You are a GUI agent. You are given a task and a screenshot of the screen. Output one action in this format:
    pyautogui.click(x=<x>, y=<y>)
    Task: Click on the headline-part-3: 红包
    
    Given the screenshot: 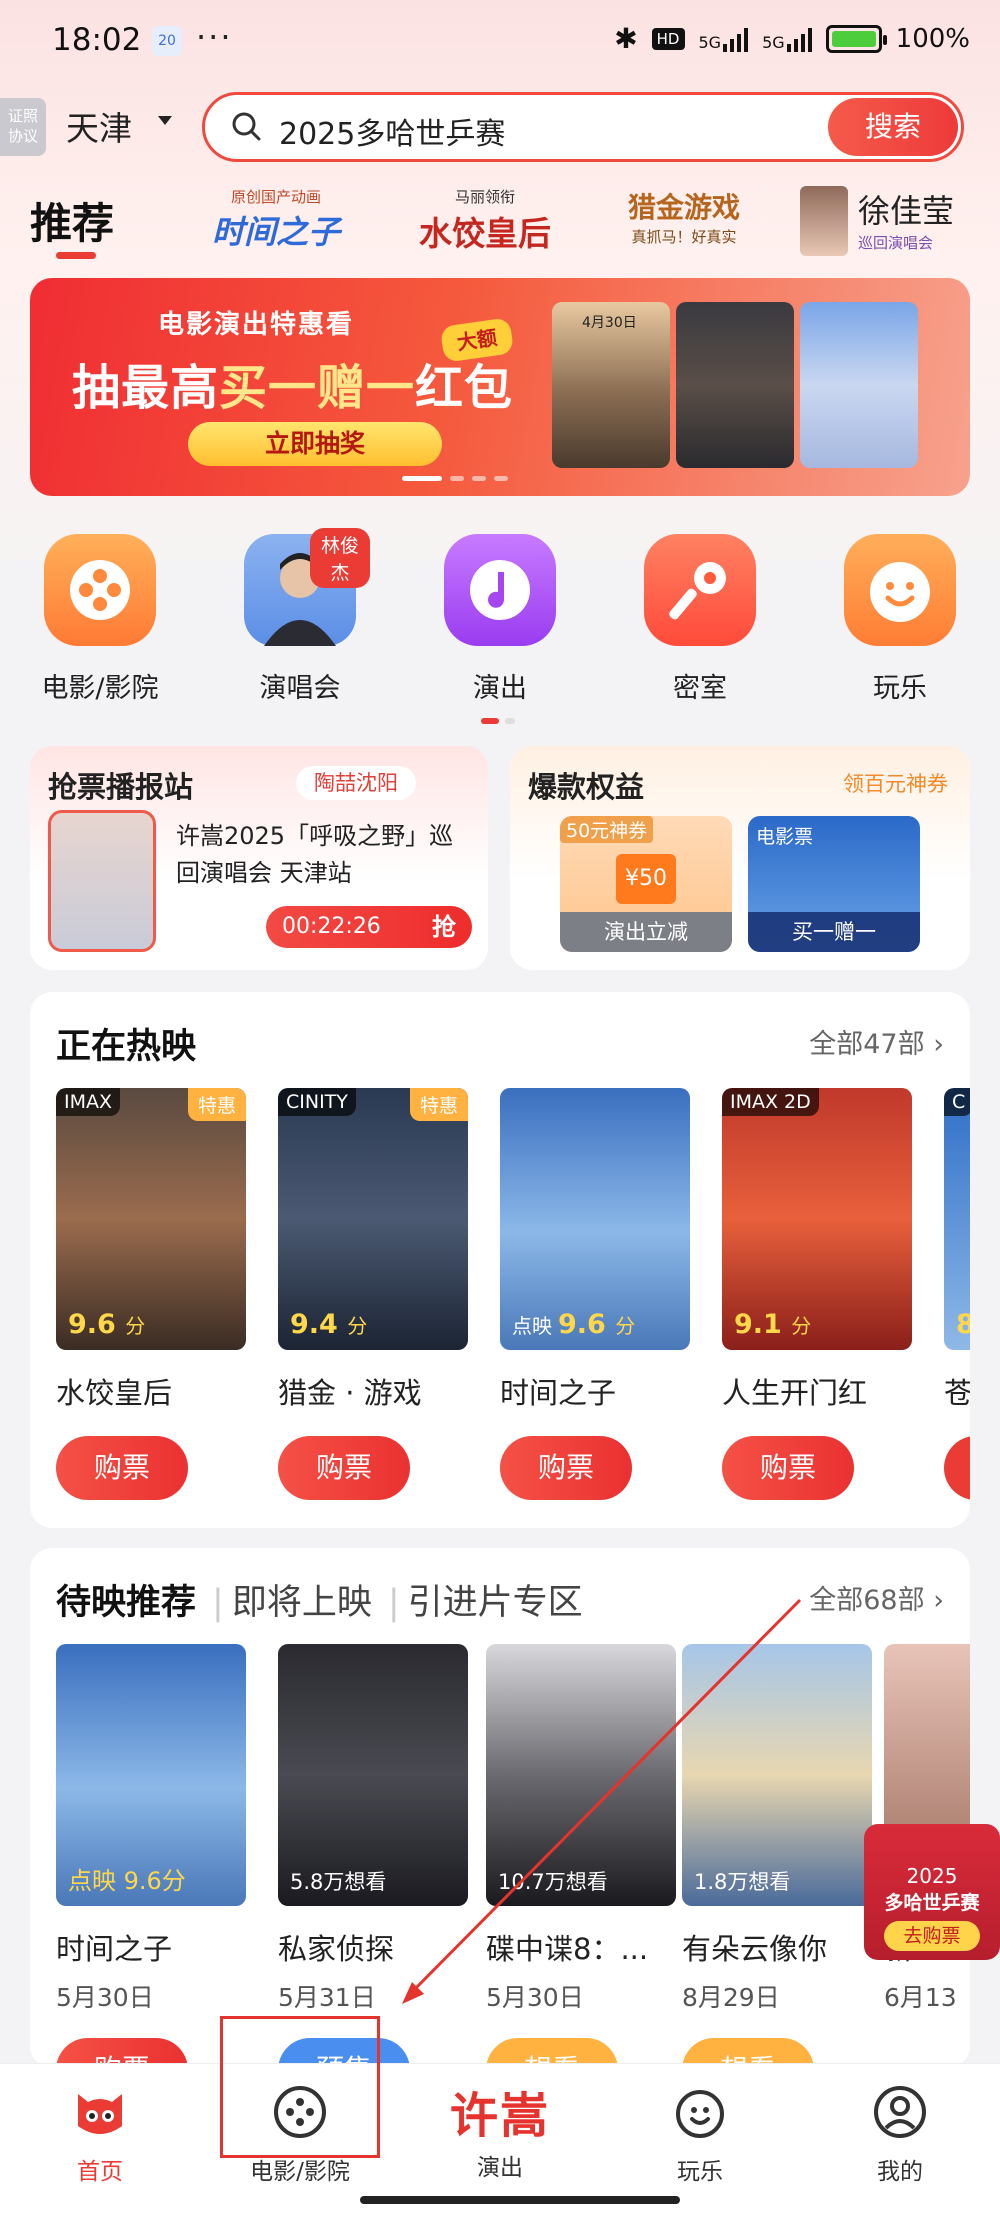 What is the action you would take?
    pyautogui.click(x=464, y=388)
    